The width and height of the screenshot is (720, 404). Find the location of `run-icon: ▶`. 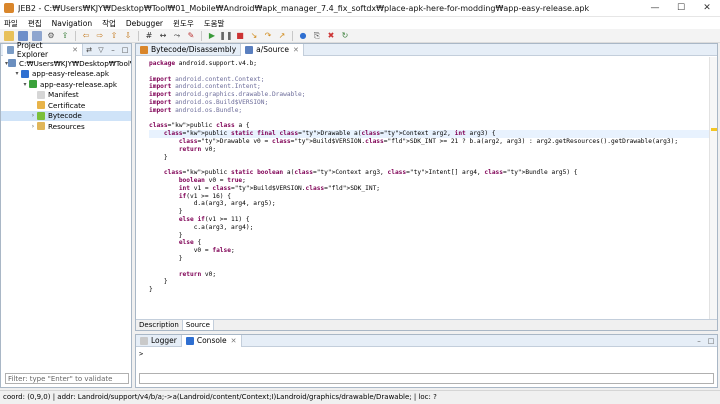

run-icon: ▶ is located at coordinates (212, 36).